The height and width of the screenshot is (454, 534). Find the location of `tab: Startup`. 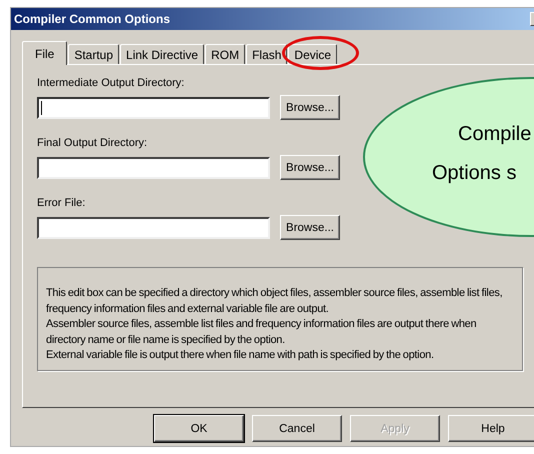

tab: Startup is located at coordinates (94, 54).